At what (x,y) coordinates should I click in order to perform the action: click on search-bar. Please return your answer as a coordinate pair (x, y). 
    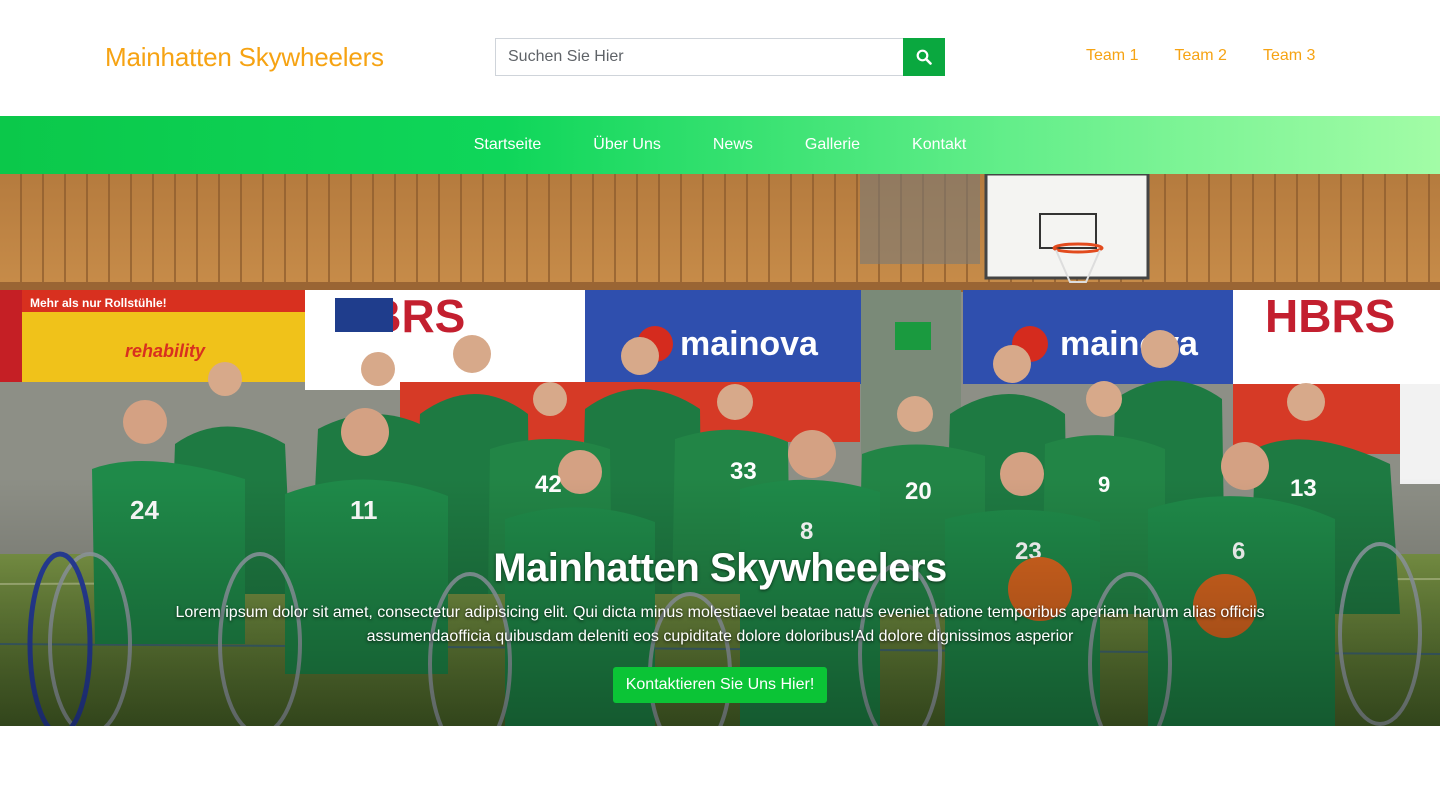
    Looking at the image, I should click on (720, 57).